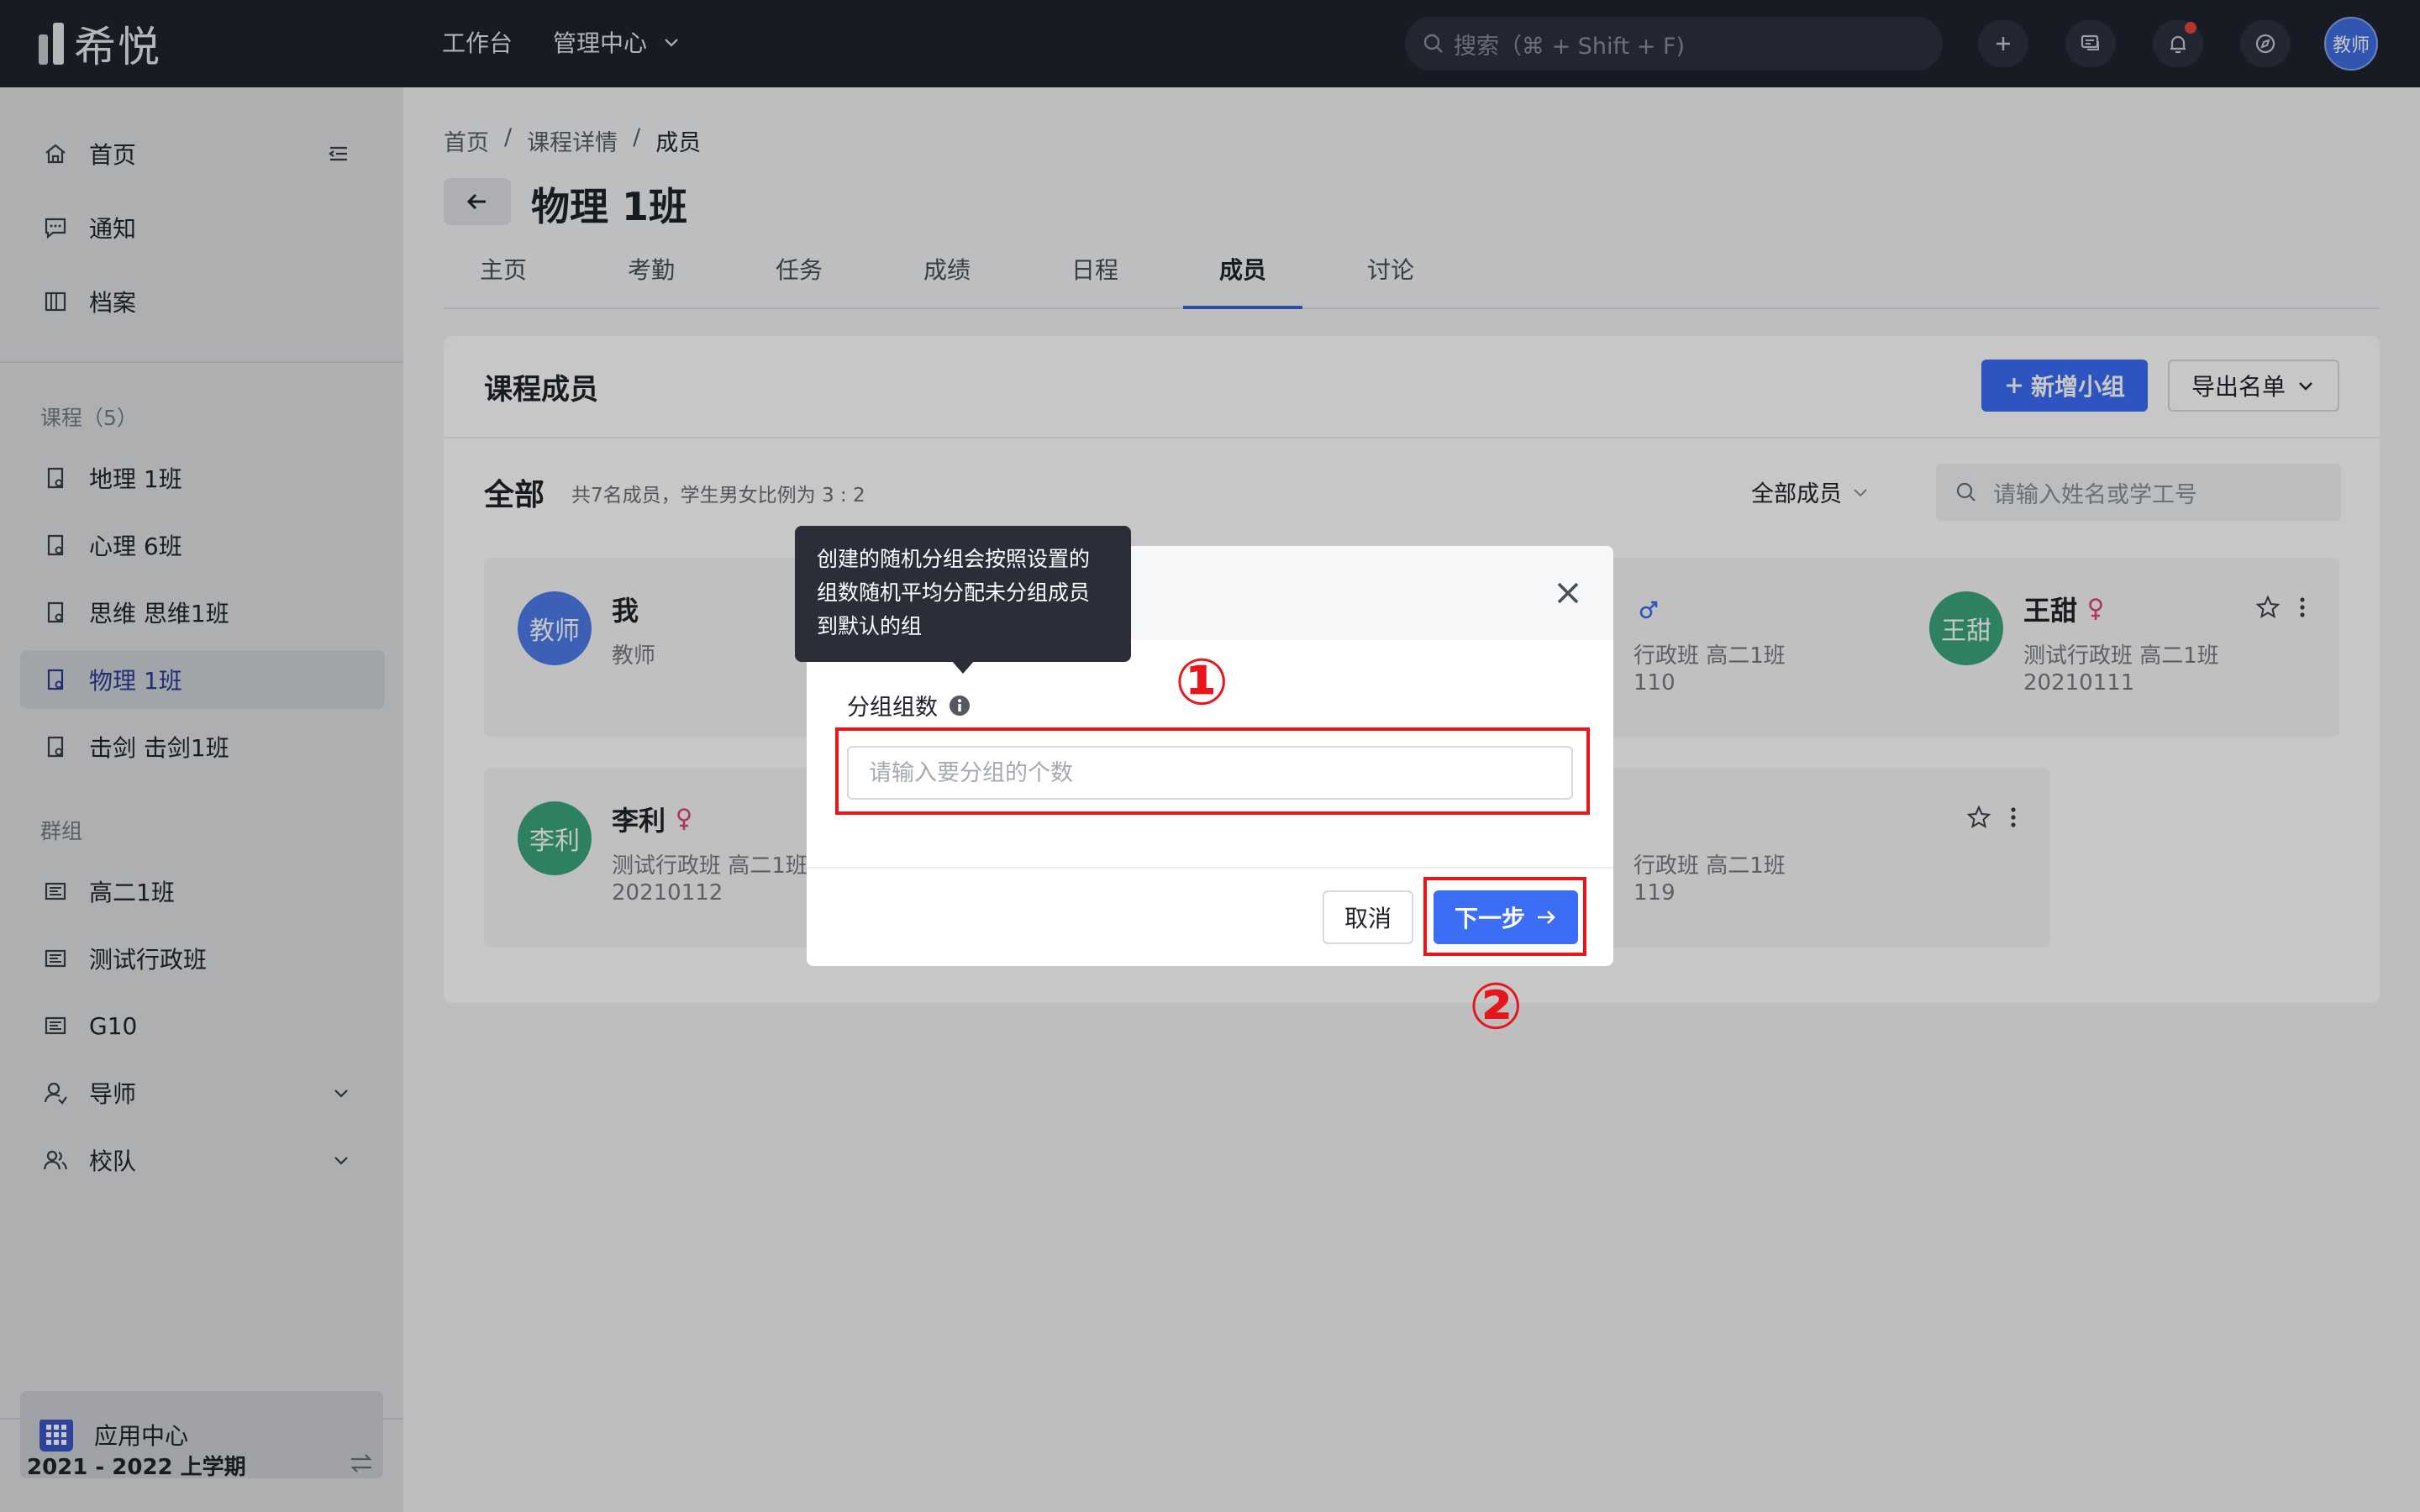 This screenshot has height=1512, width=2420. I want to click on annotation-marker-2: ②, so click(1496, 1006).